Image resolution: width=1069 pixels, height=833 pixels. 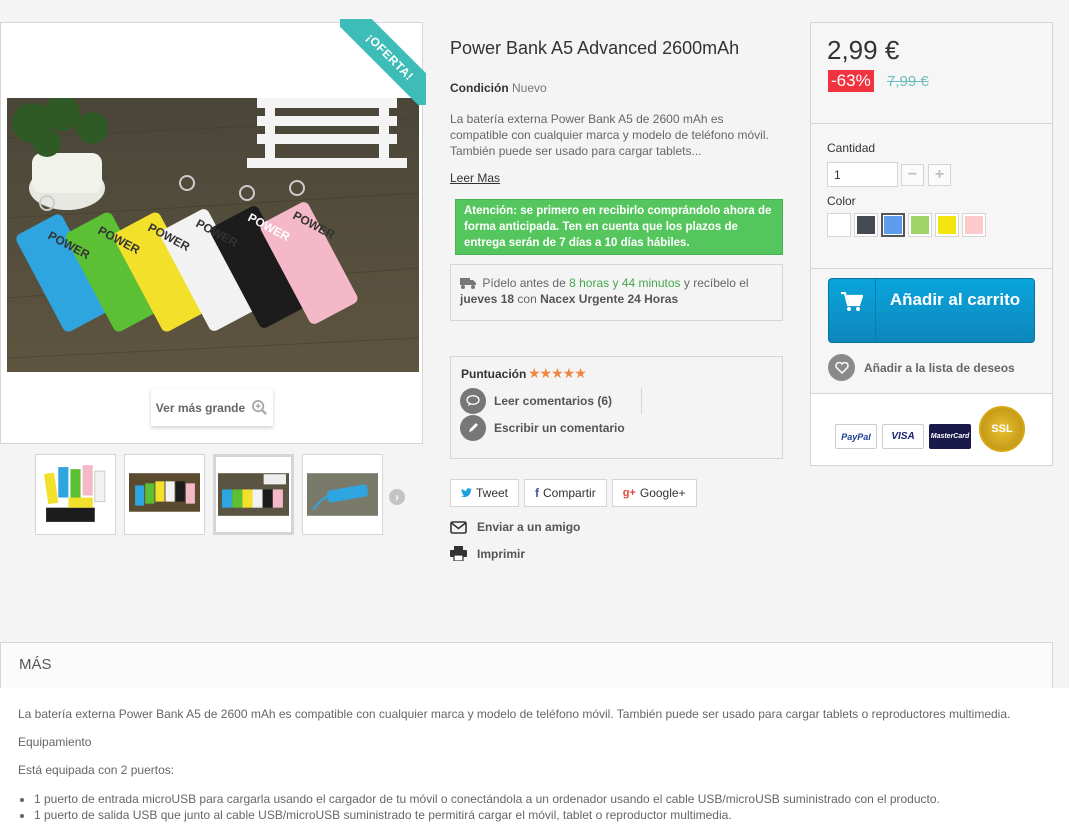 What do you see at coordinates (1002, 429) in the screenshot?
I see `ssl-seal: SSL` at bounding box center [1002, 429].